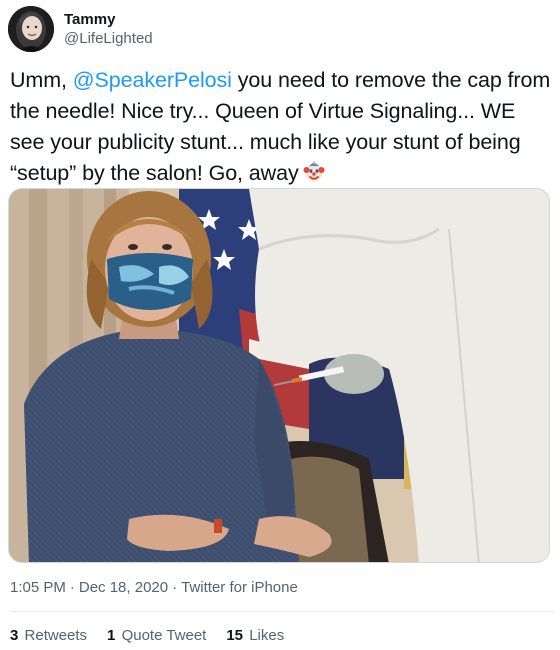 Image resolution: width=560 pixels, height=650 pixels. I want to click on tweet-date: Dec 18, 2020, so click(123, 587).